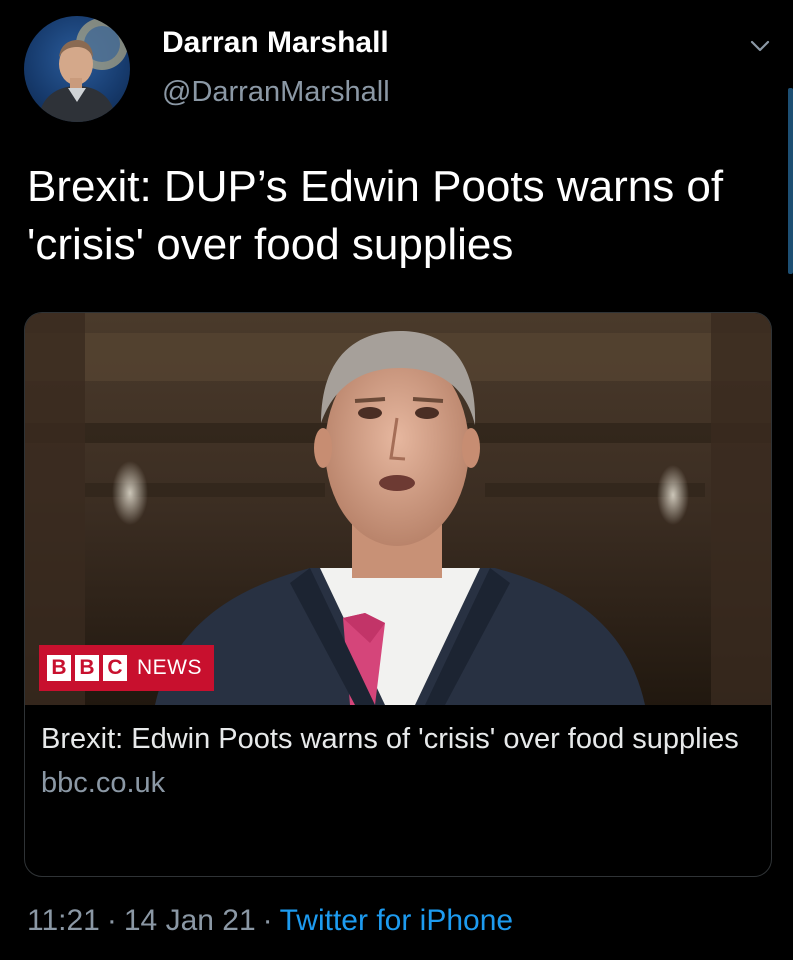 The width and height of the screenshot is (793, 960). I want to click on scroll-indicator, so click(790, 181).